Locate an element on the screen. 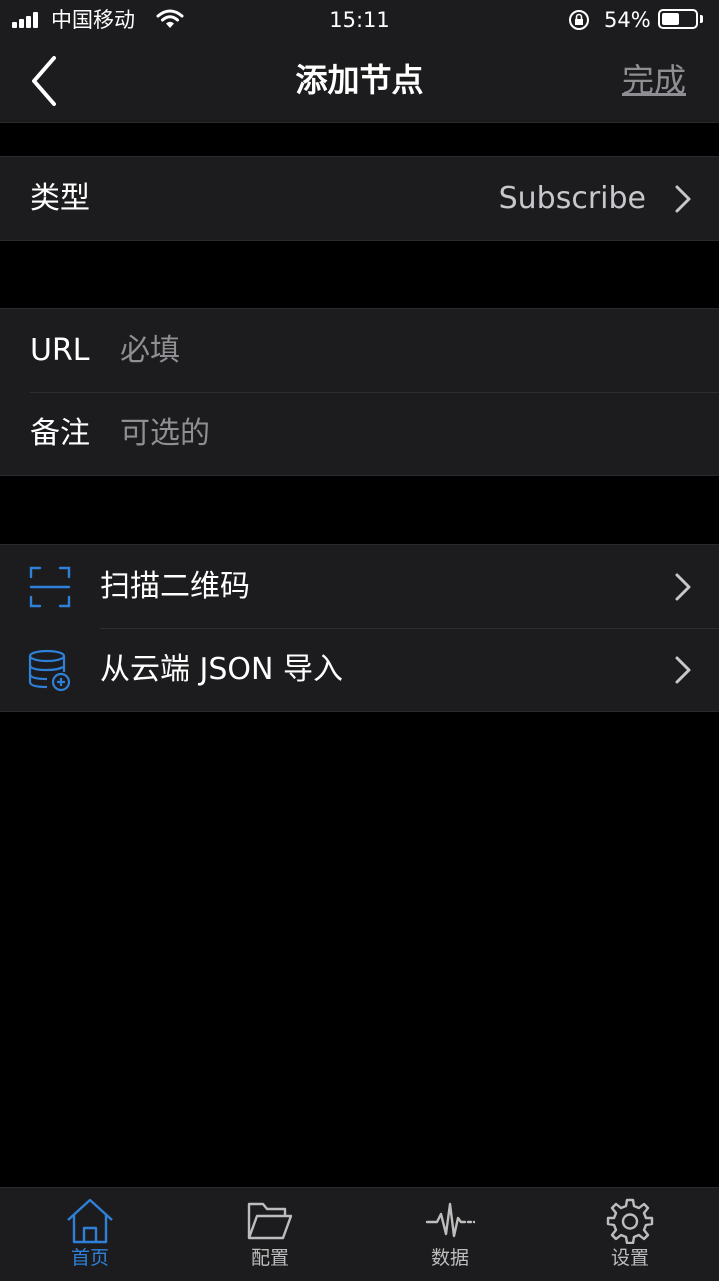 The width and height of the screenshot is (719, 1281). tab-home: 首页 is located at coordinates (90, 1234).